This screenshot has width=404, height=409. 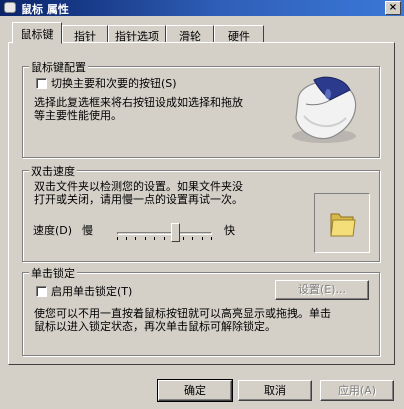 I want to click on title-bar: 鼠标 属性 ×, so click(x=202, y=8).